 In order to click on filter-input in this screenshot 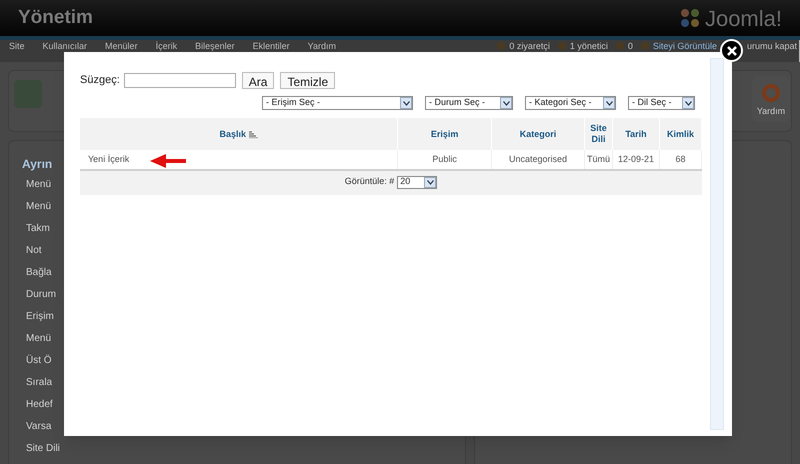, I will do `click(180, 80)`.